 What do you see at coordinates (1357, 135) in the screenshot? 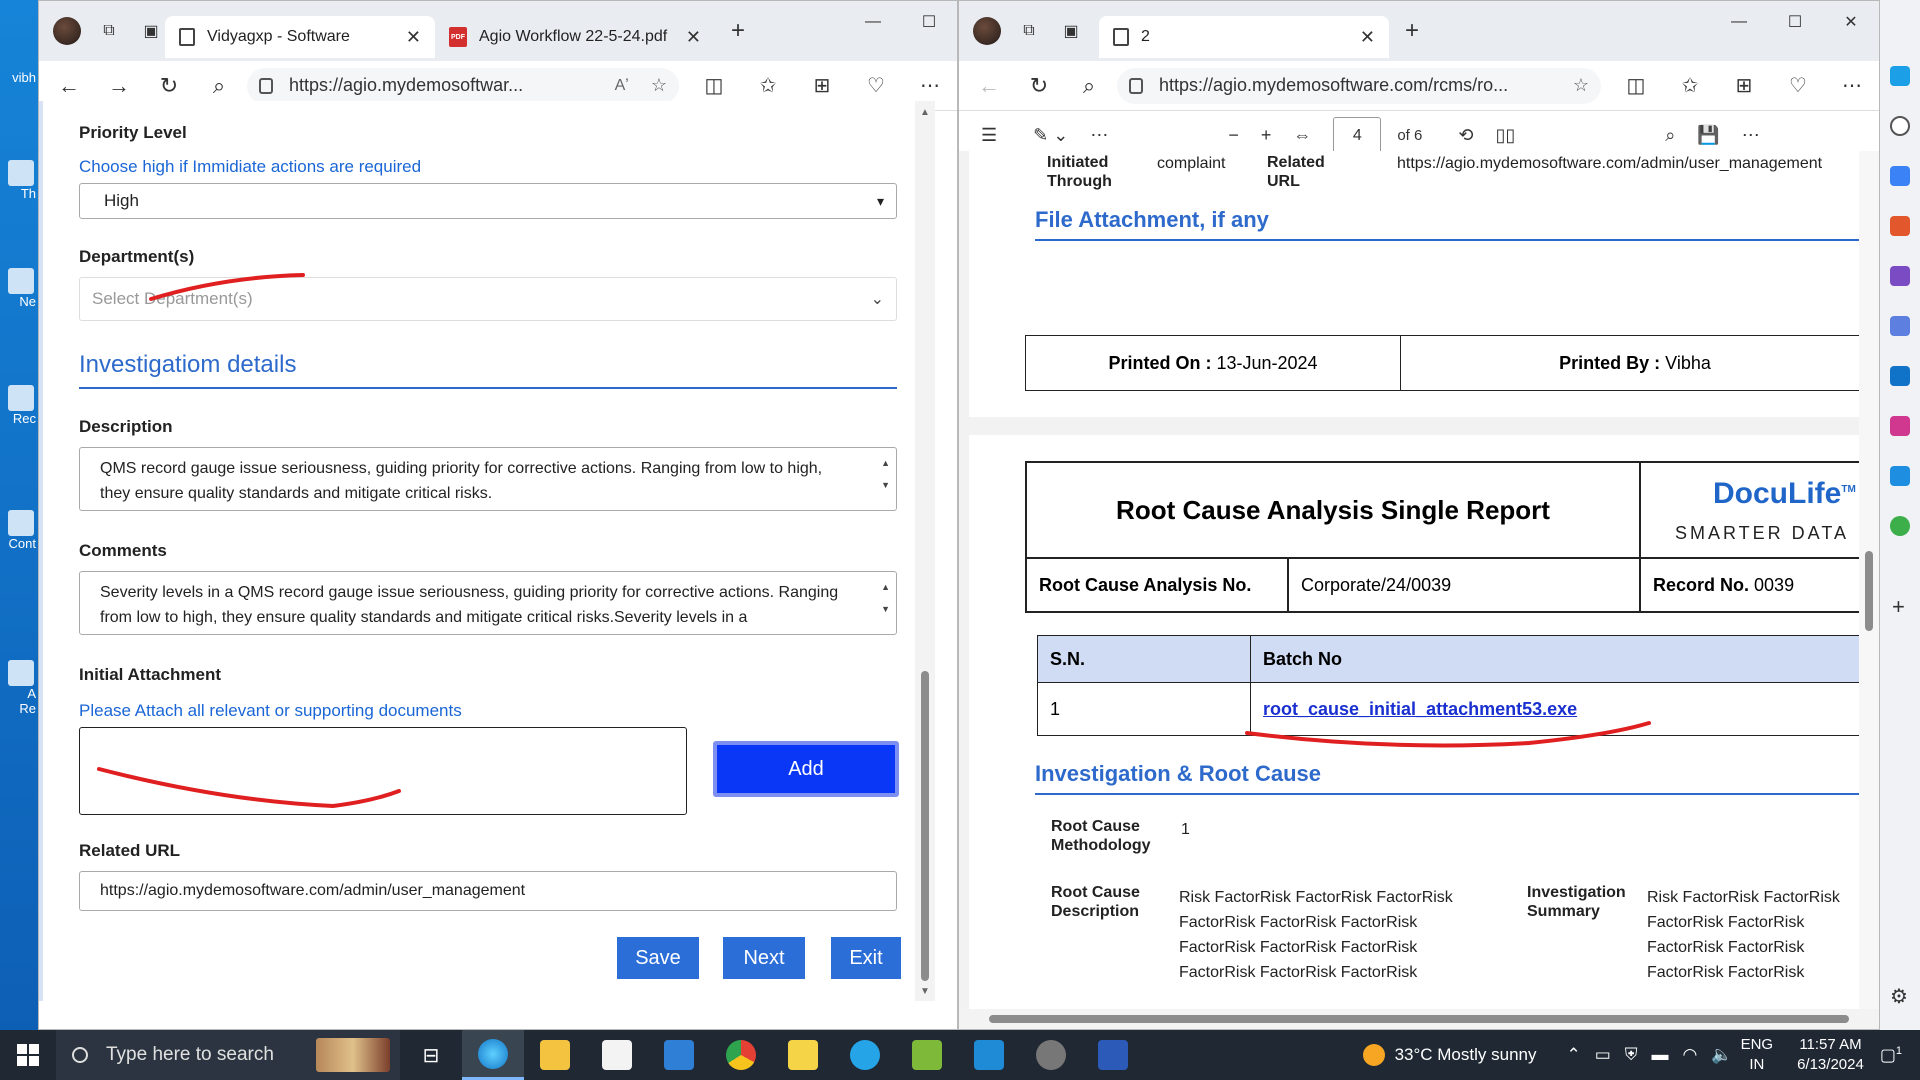
I see `page-number-input: 4` at bounding box center [1357, 135].